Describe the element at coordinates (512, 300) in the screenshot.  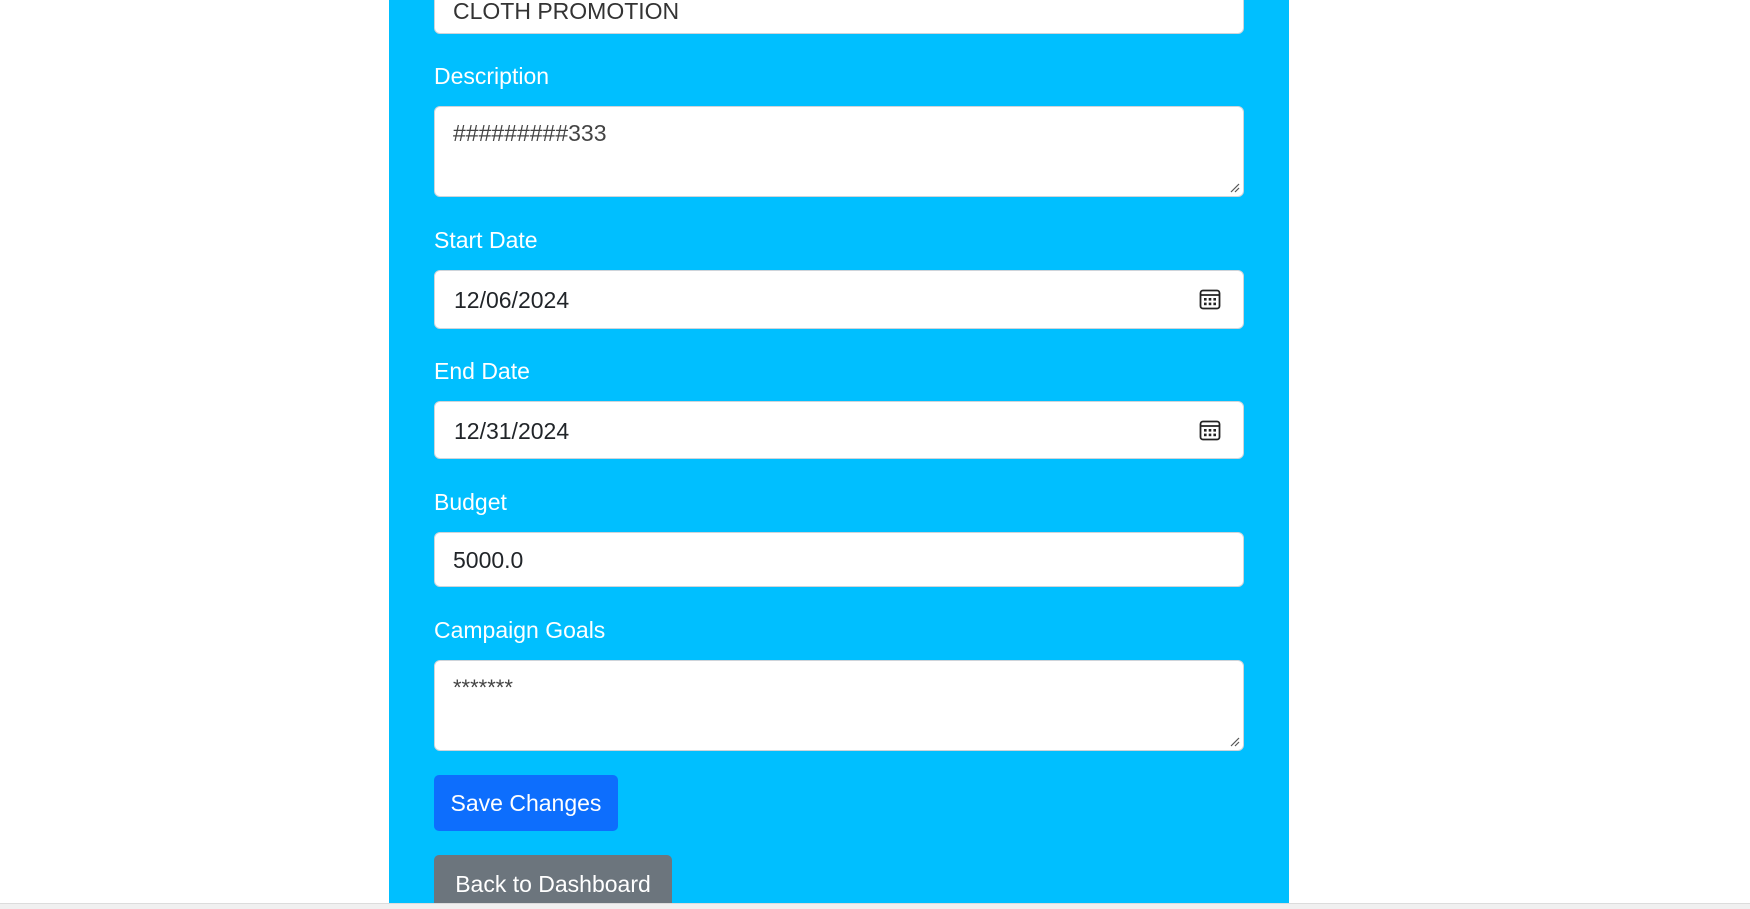
I see `start-date-value: 12/06/2024` at that location.